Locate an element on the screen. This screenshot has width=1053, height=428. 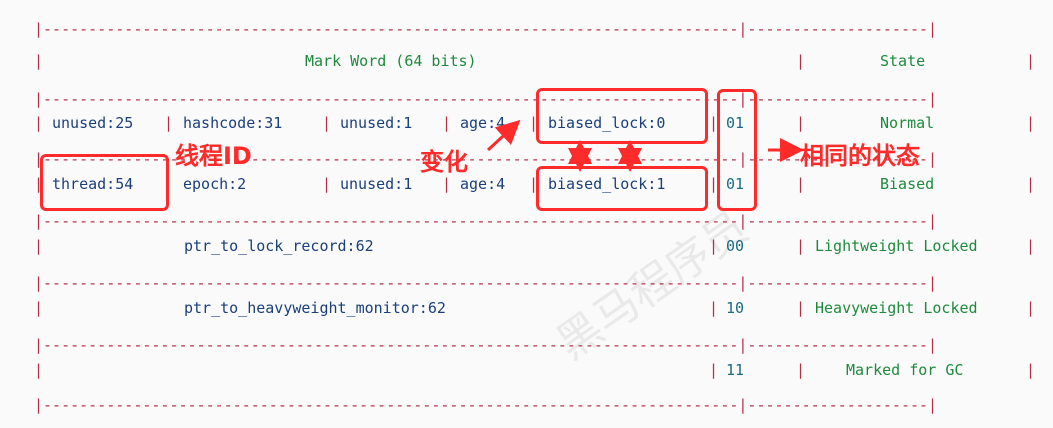
annotation-arrows is located at coordinates (645, 145).